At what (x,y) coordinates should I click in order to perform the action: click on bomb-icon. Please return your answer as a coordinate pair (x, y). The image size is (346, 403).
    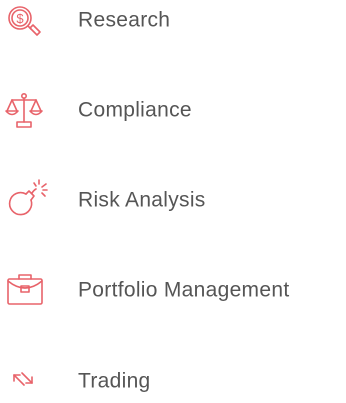
    Looking at the image, I should click on (28, 200).